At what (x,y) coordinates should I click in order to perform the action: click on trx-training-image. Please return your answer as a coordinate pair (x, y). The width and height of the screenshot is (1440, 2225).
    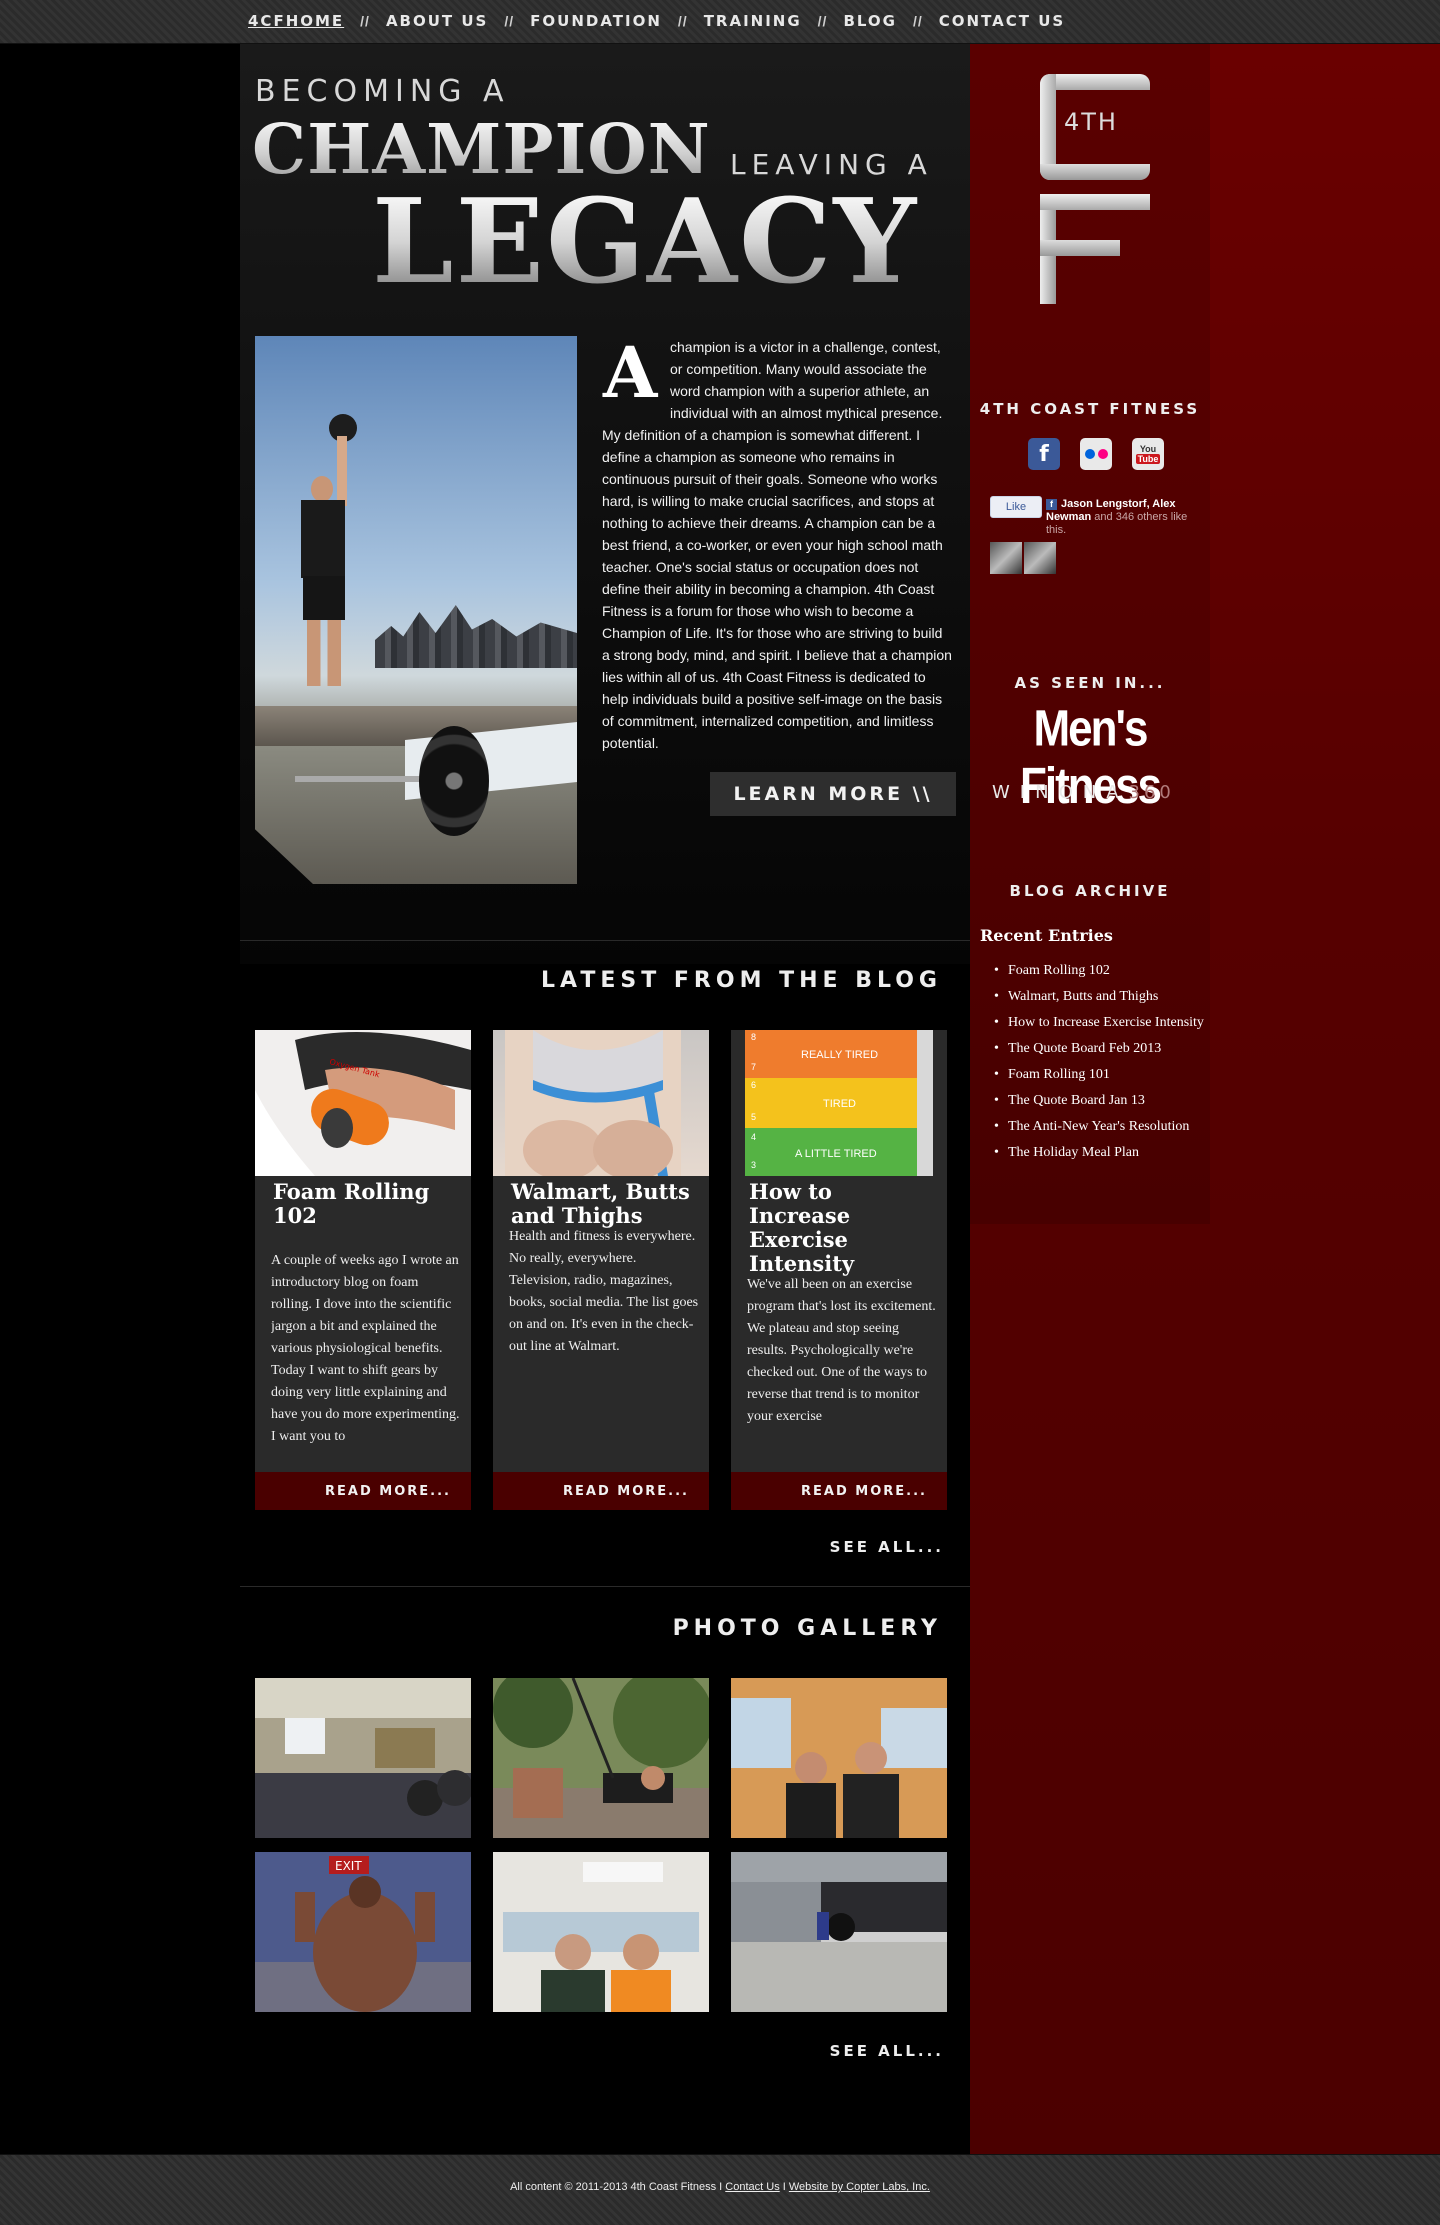
    Looking at the image, I should click on (601, 1758).